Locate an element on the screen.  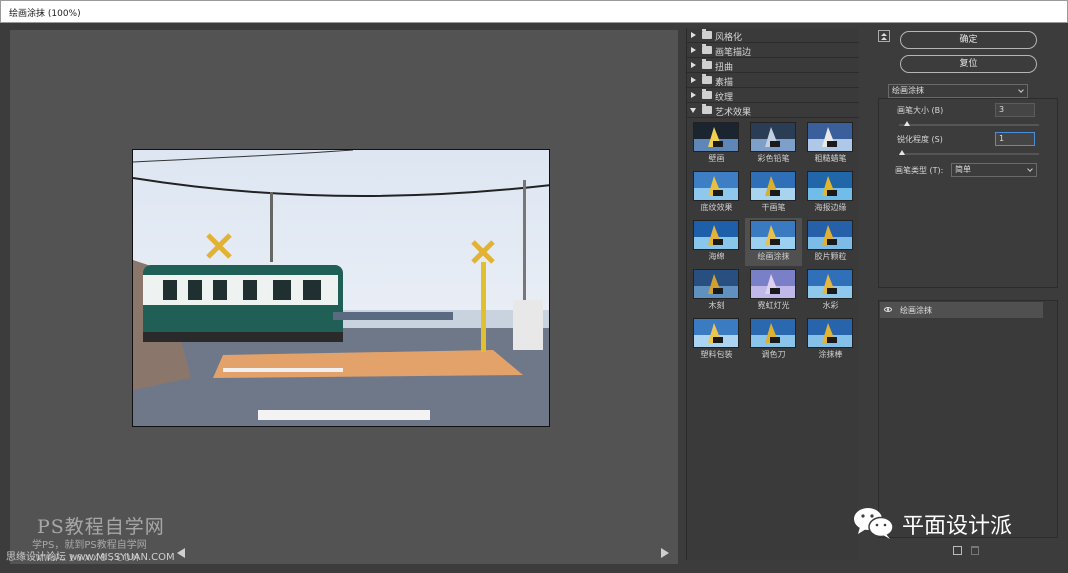
scroll-right-button is located at coordinates (665, 553).